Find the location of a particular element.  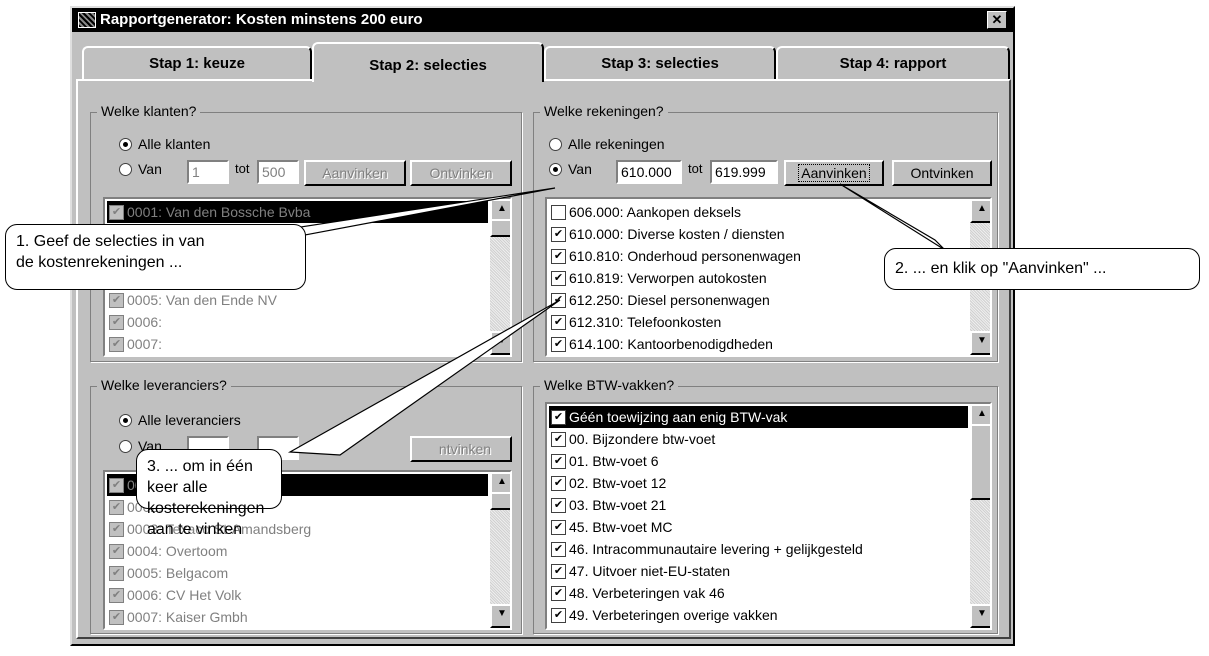

callout-1-line-1: 1. Geef de selecties in van is located at coordinates (110, 241).